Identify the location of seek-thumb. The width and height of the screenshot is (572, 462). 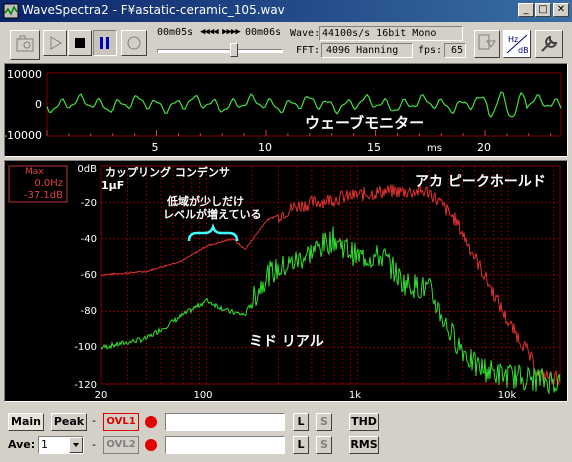
(234, 50).